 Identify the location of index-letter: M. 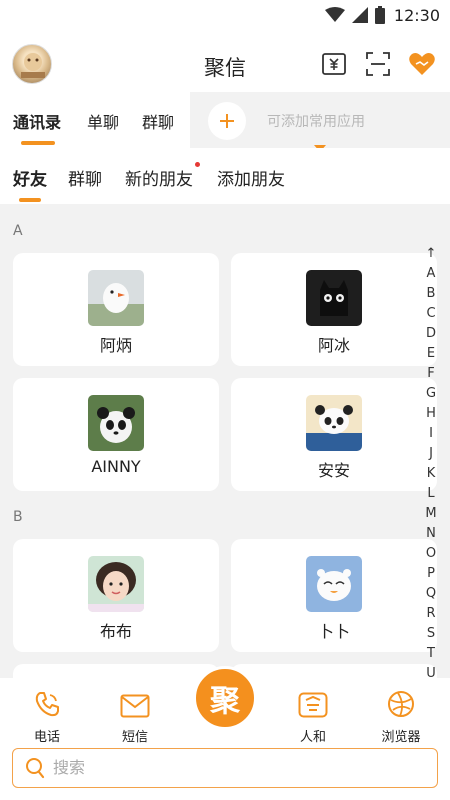
(431, 514).